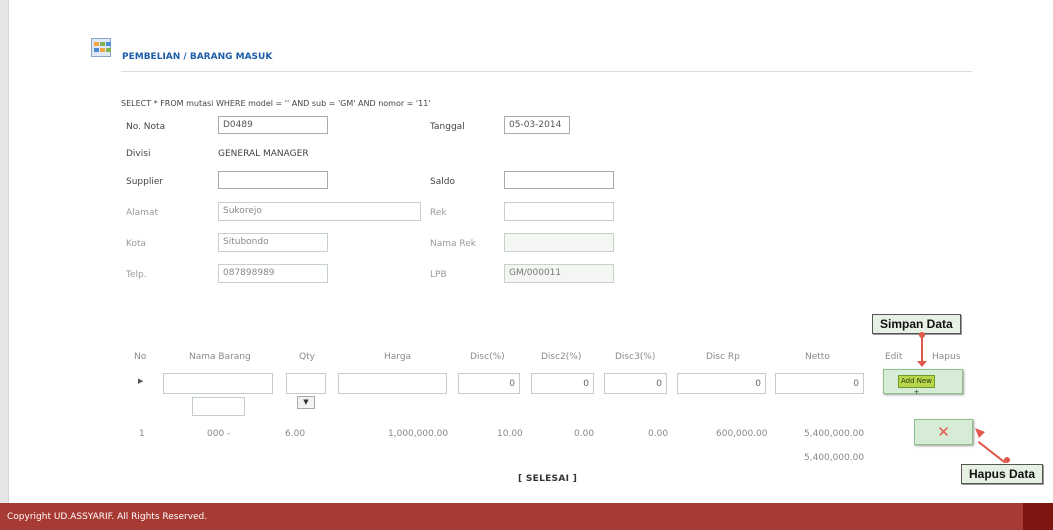 Image resolution: width=1053 pixels, height=530 pixels. What do you see at coordinates (273, 180) in the screenshot?
I see `supplier-input` at bounding box center [273, 180].